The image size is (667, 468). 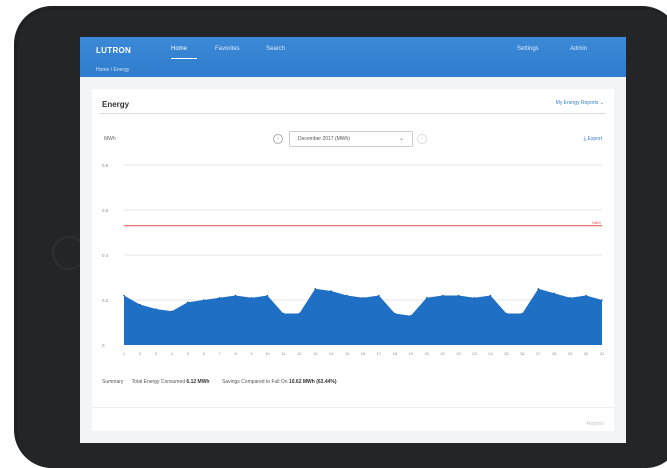 What do you see at coordinates (267, 353) in the screenshot?
I see `x-tick-label: 10` at bounding box center [267, 353].